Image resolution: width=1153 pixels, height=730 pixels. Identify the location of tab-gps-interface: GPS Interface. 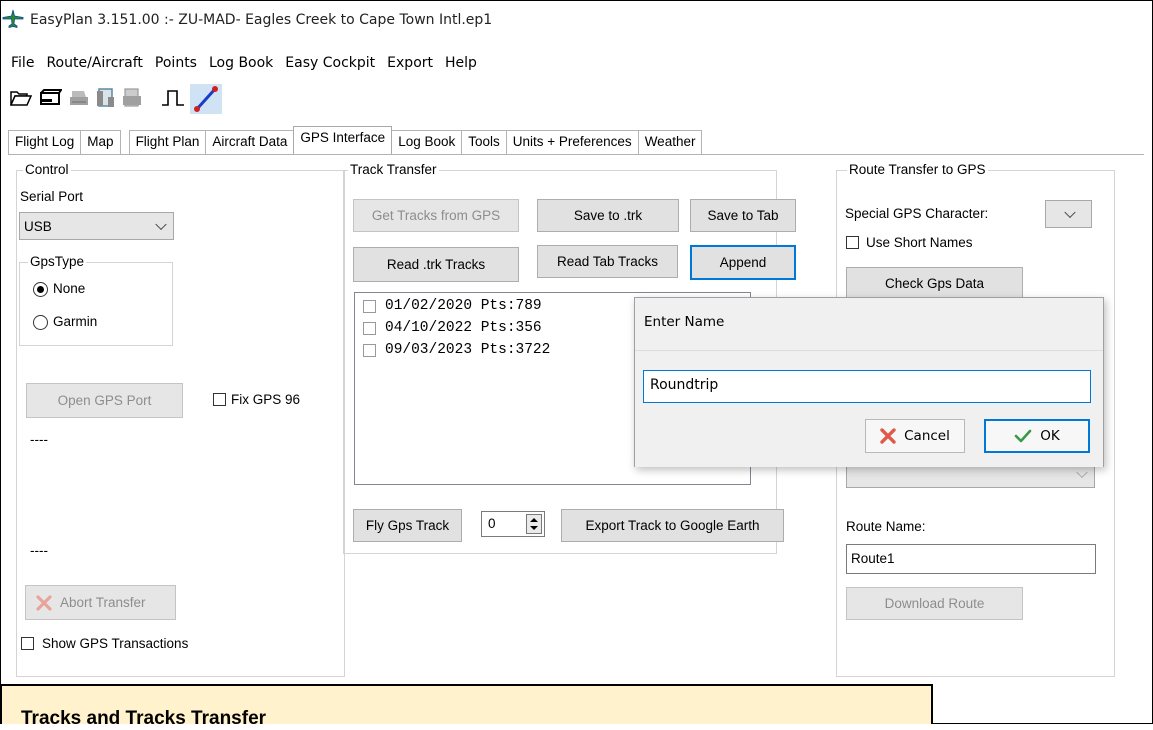
(343, 140).